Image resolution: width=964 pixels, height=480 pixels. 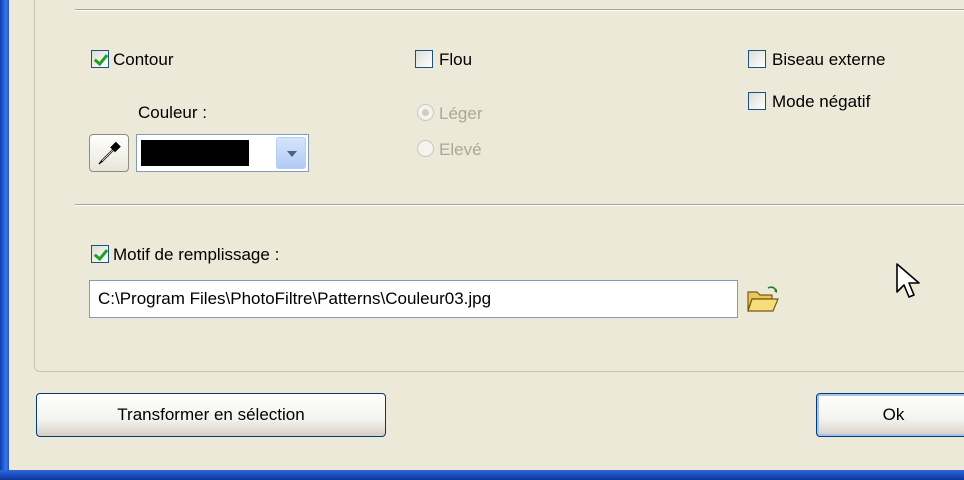 What do you see at coordinates (211, 415) in the screenshot?
I see `transform-to-selection-button: Transformer en sélection` at bounding box center [211, 415].